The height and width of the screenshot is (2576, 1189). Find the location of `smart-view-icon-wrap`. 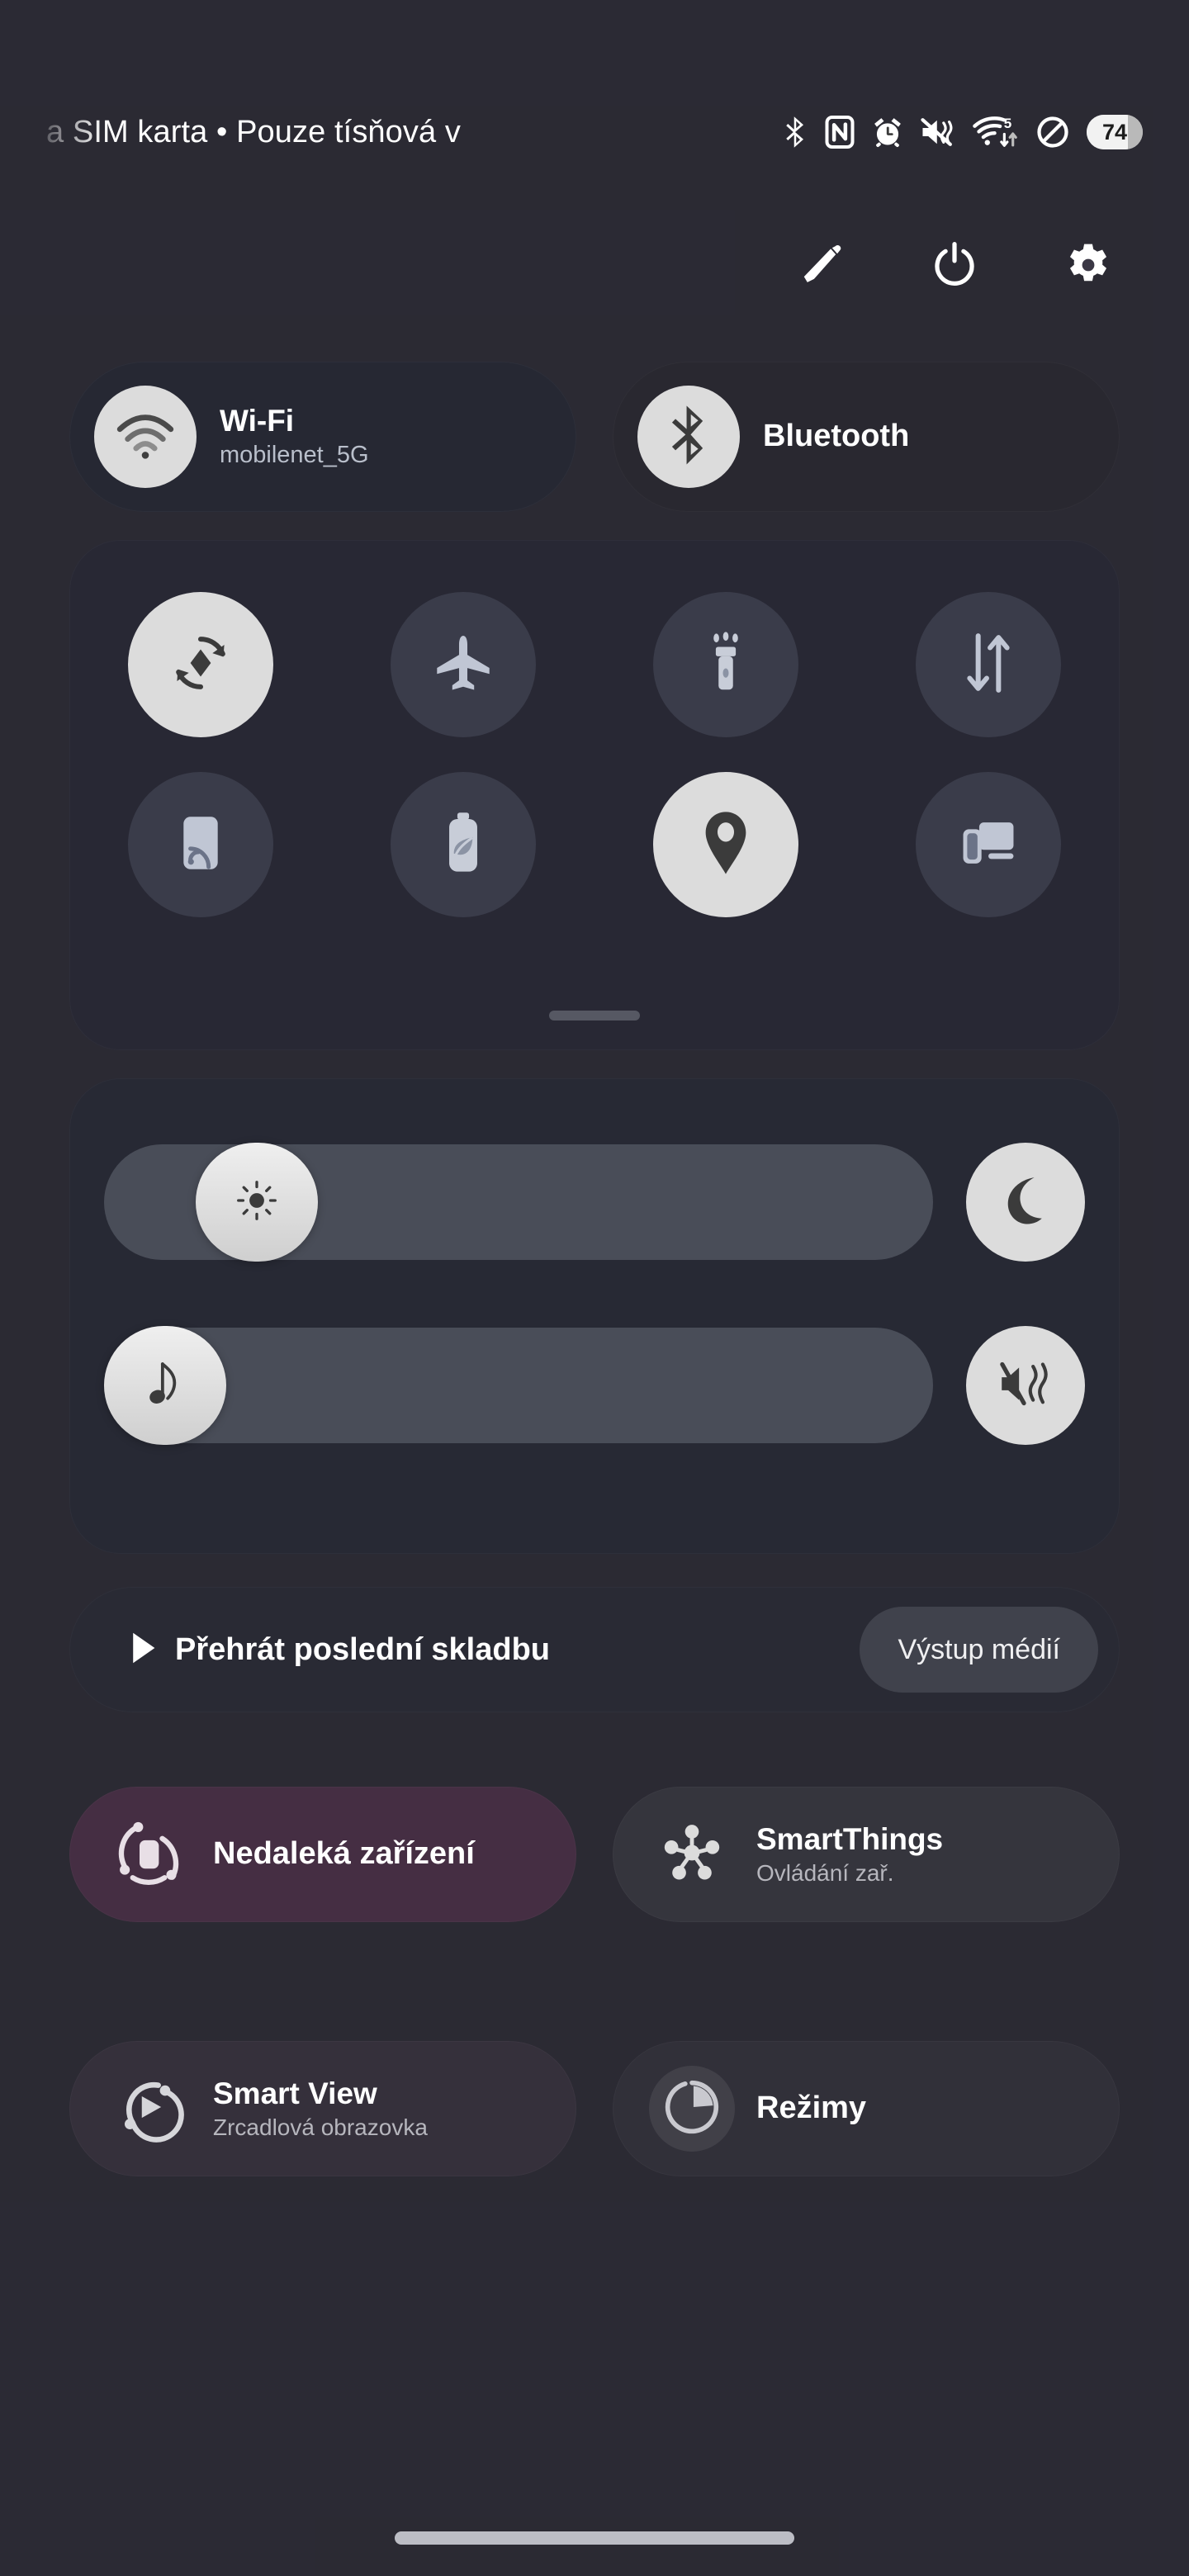

smart-view-icon-wrap is located at coordinates (149, 2109).